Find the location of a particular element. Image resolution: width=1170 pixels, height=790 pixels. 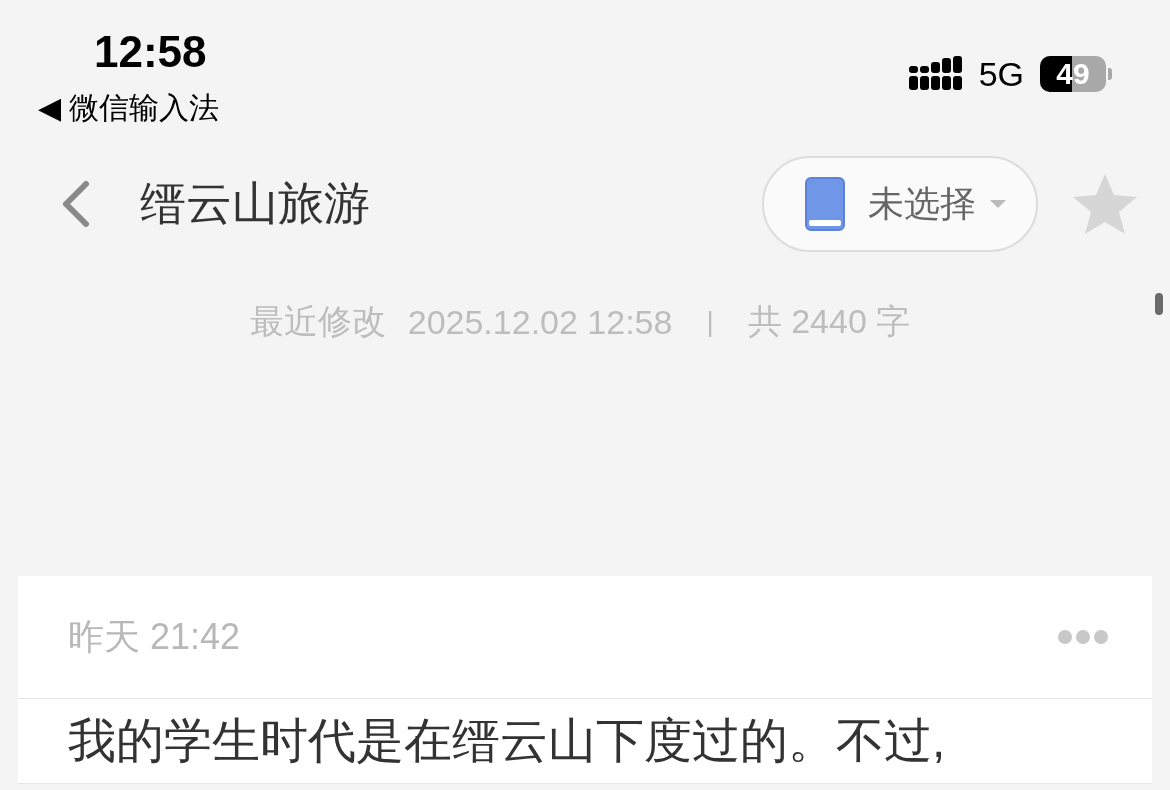

signal-icon is located at coordinates (935, 74).